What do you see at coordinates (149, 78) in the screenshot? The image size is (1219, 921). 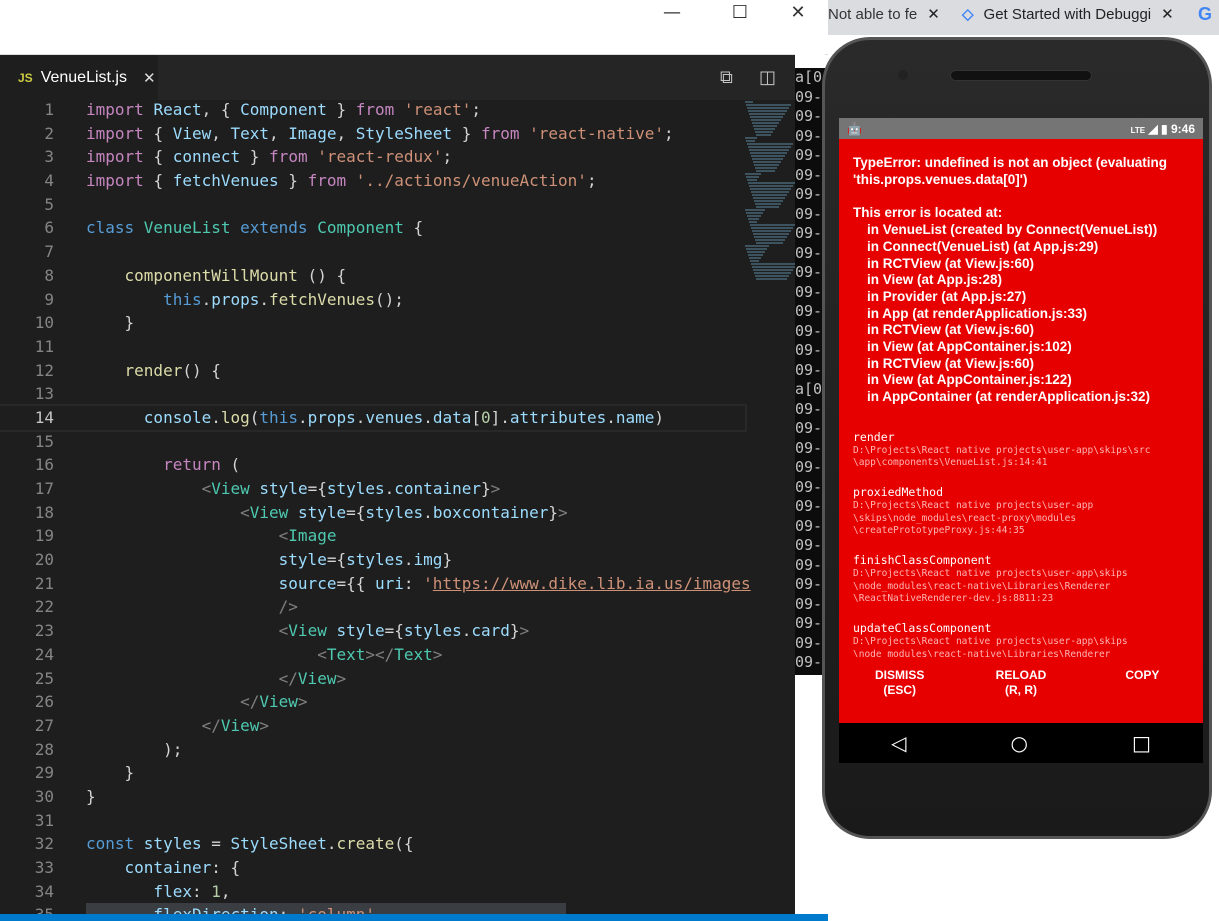 I see `tab-close-button: ✕` at bounding box center [149, 78].